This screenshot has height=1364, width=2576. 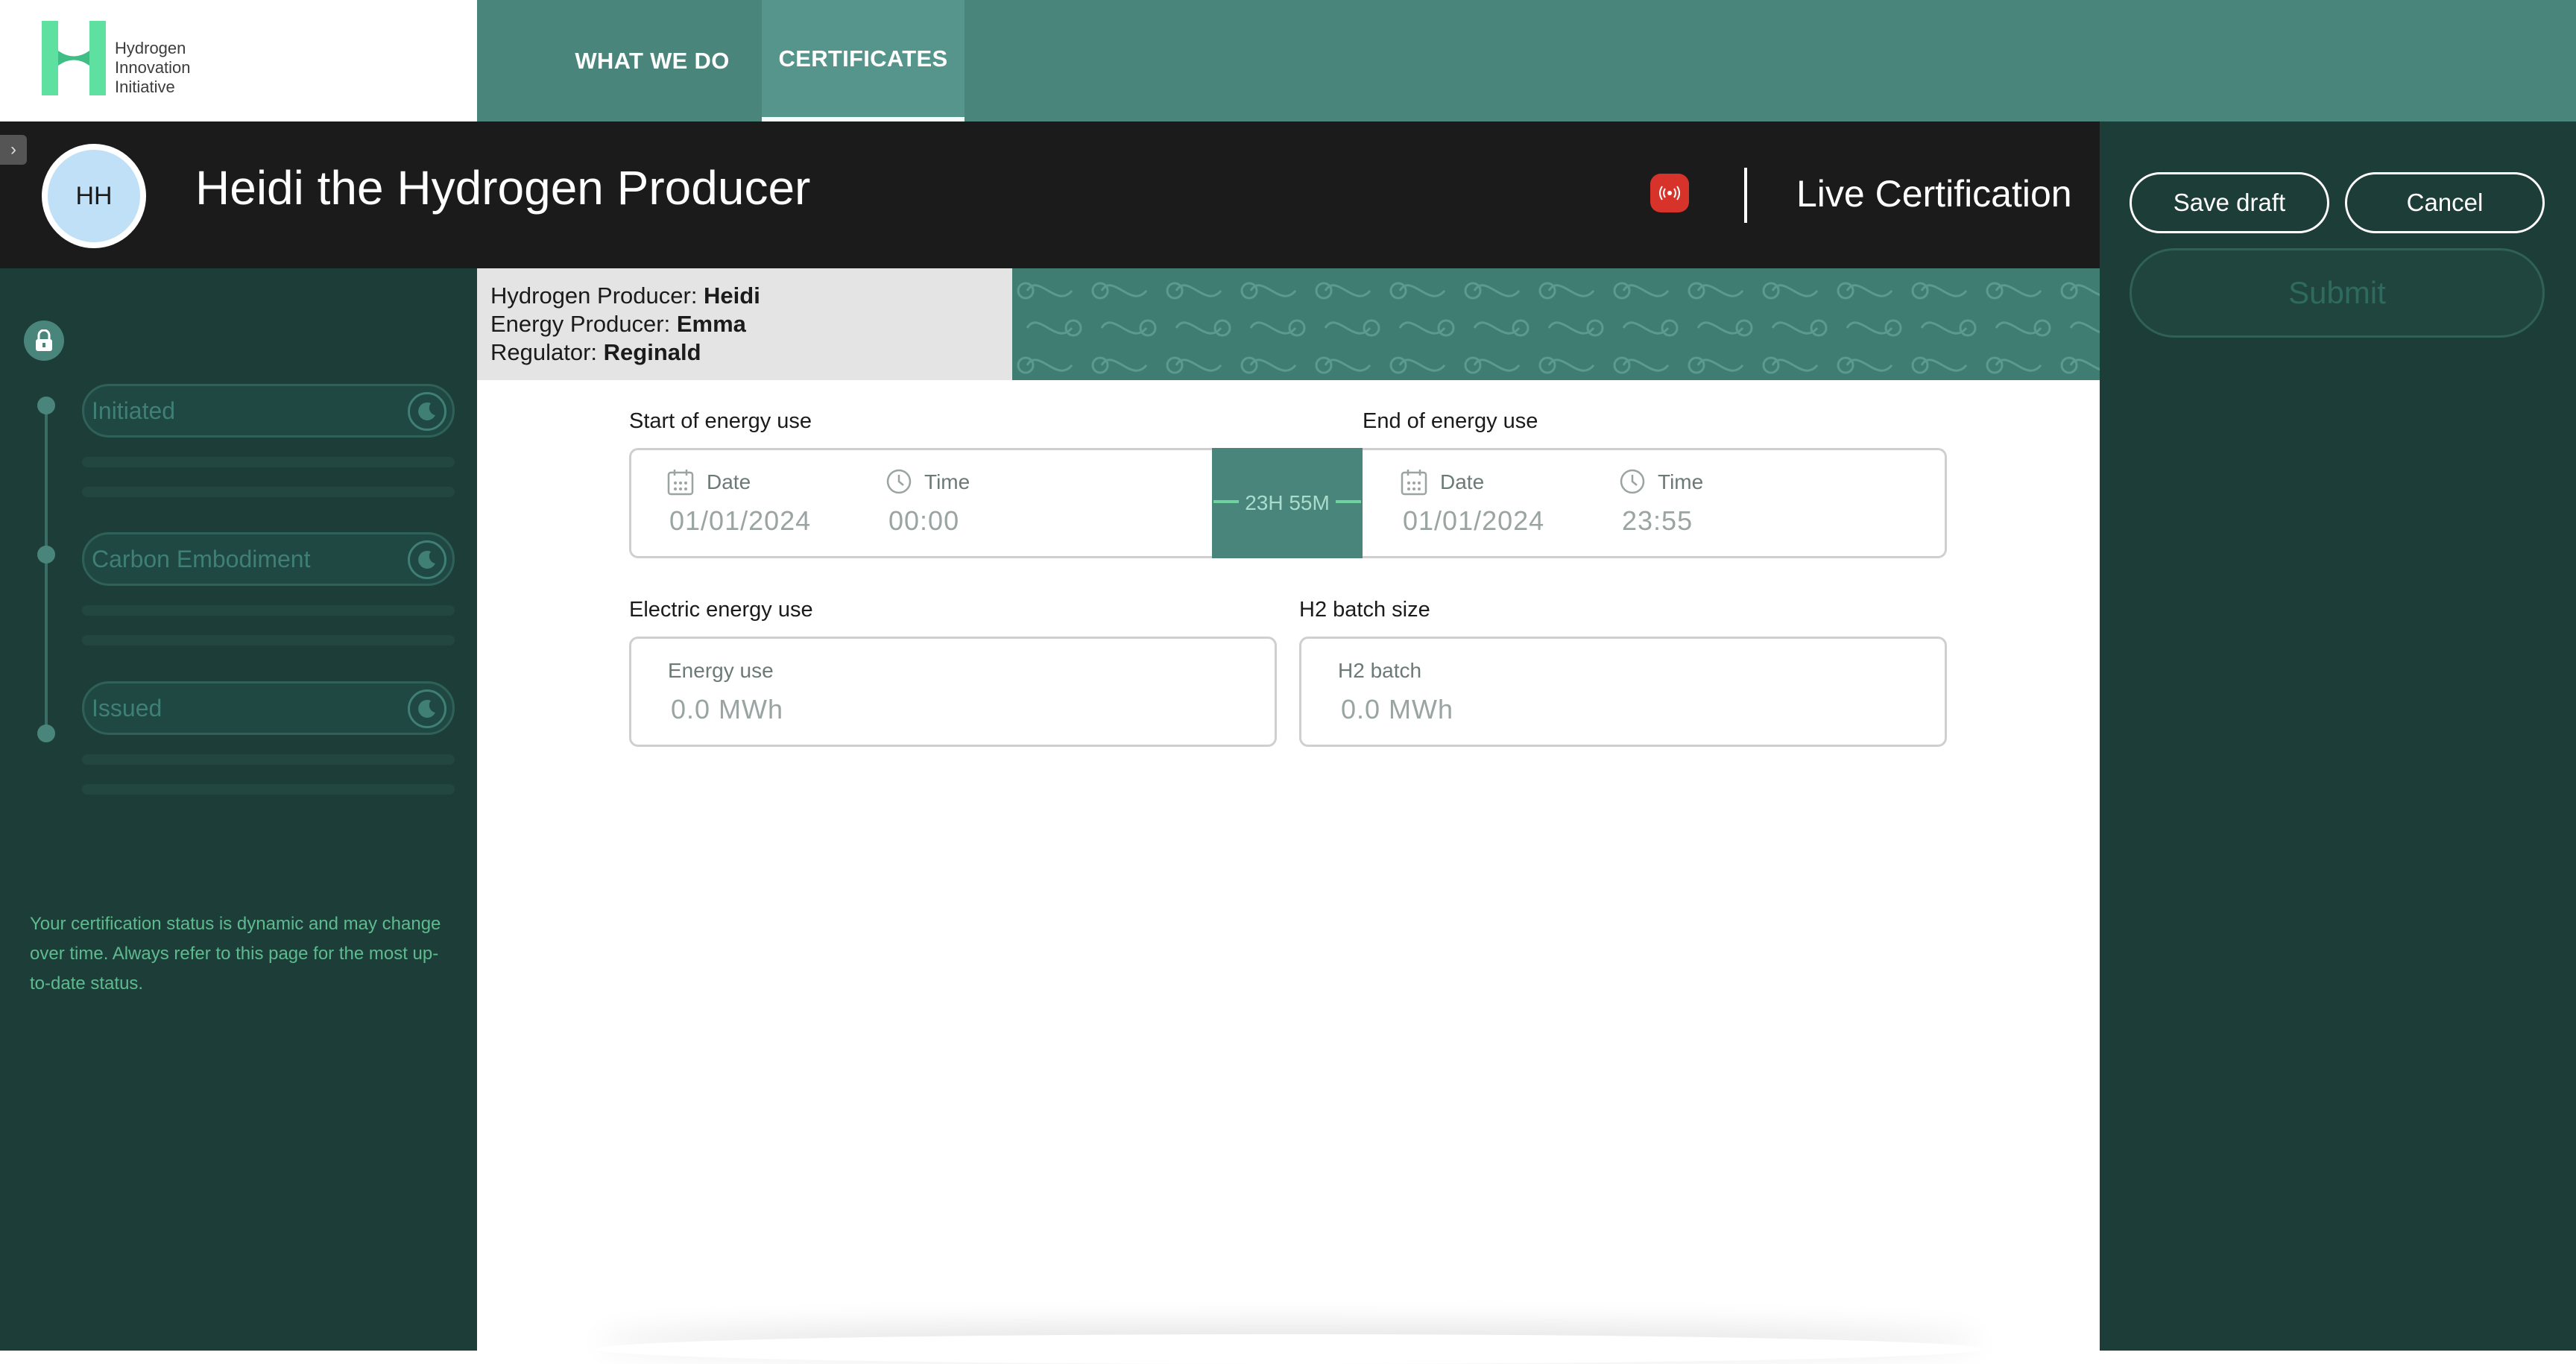 I want to click on h2-batch-input: 0.0 MWh, so click(x=1397, y=709).